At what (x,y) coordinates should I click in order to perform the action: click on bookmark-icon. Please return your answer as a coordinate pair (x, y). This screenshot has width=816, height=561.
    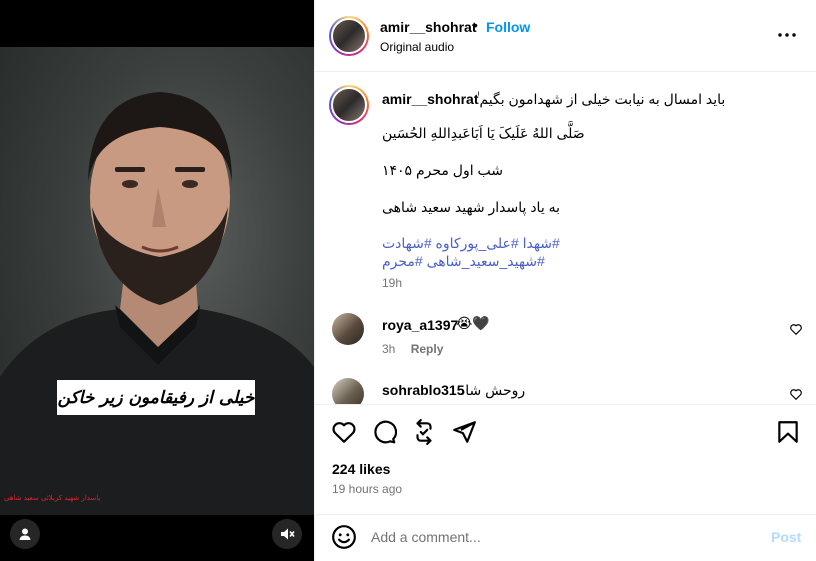
    Looking at the image, I should click on (788, 432).